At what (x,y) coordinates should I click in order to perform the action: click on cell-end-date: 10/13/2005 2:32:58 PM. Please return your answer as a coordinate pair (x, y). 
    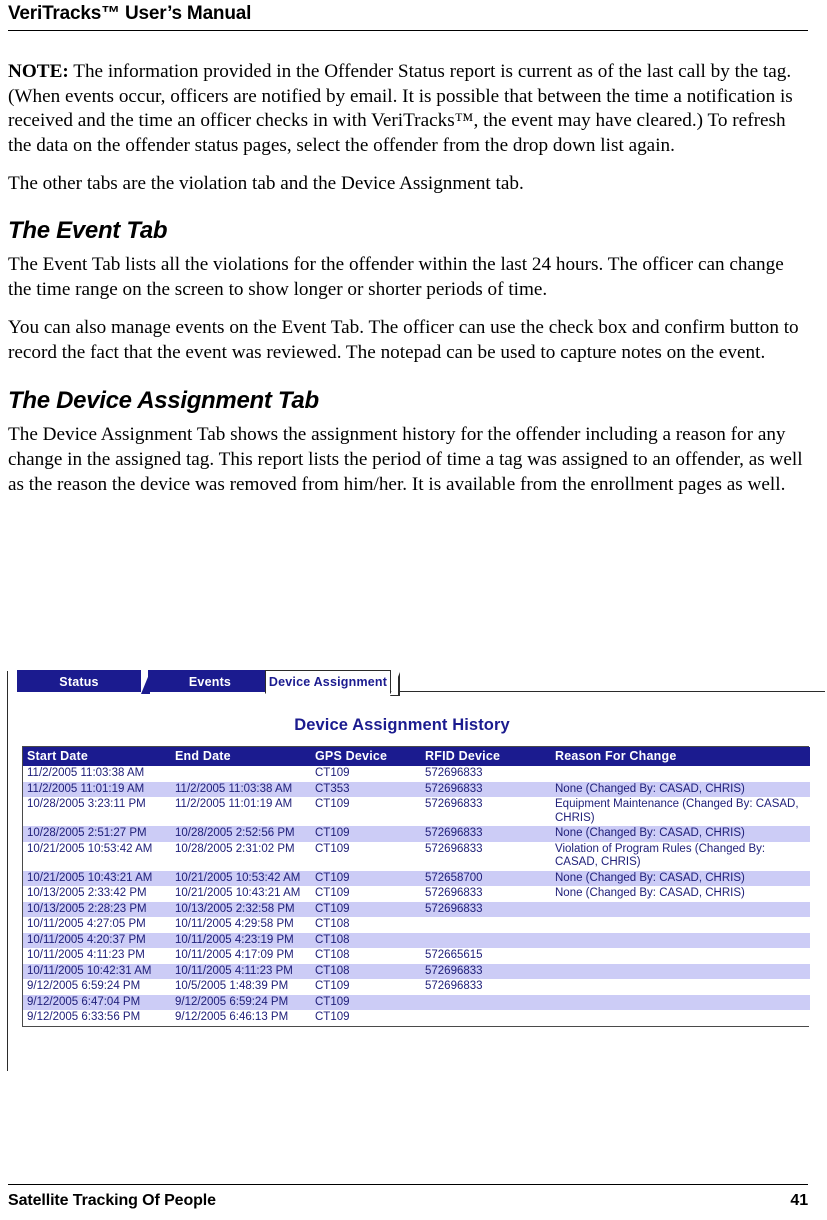
    Looking at the image, I should click on (241, 909).